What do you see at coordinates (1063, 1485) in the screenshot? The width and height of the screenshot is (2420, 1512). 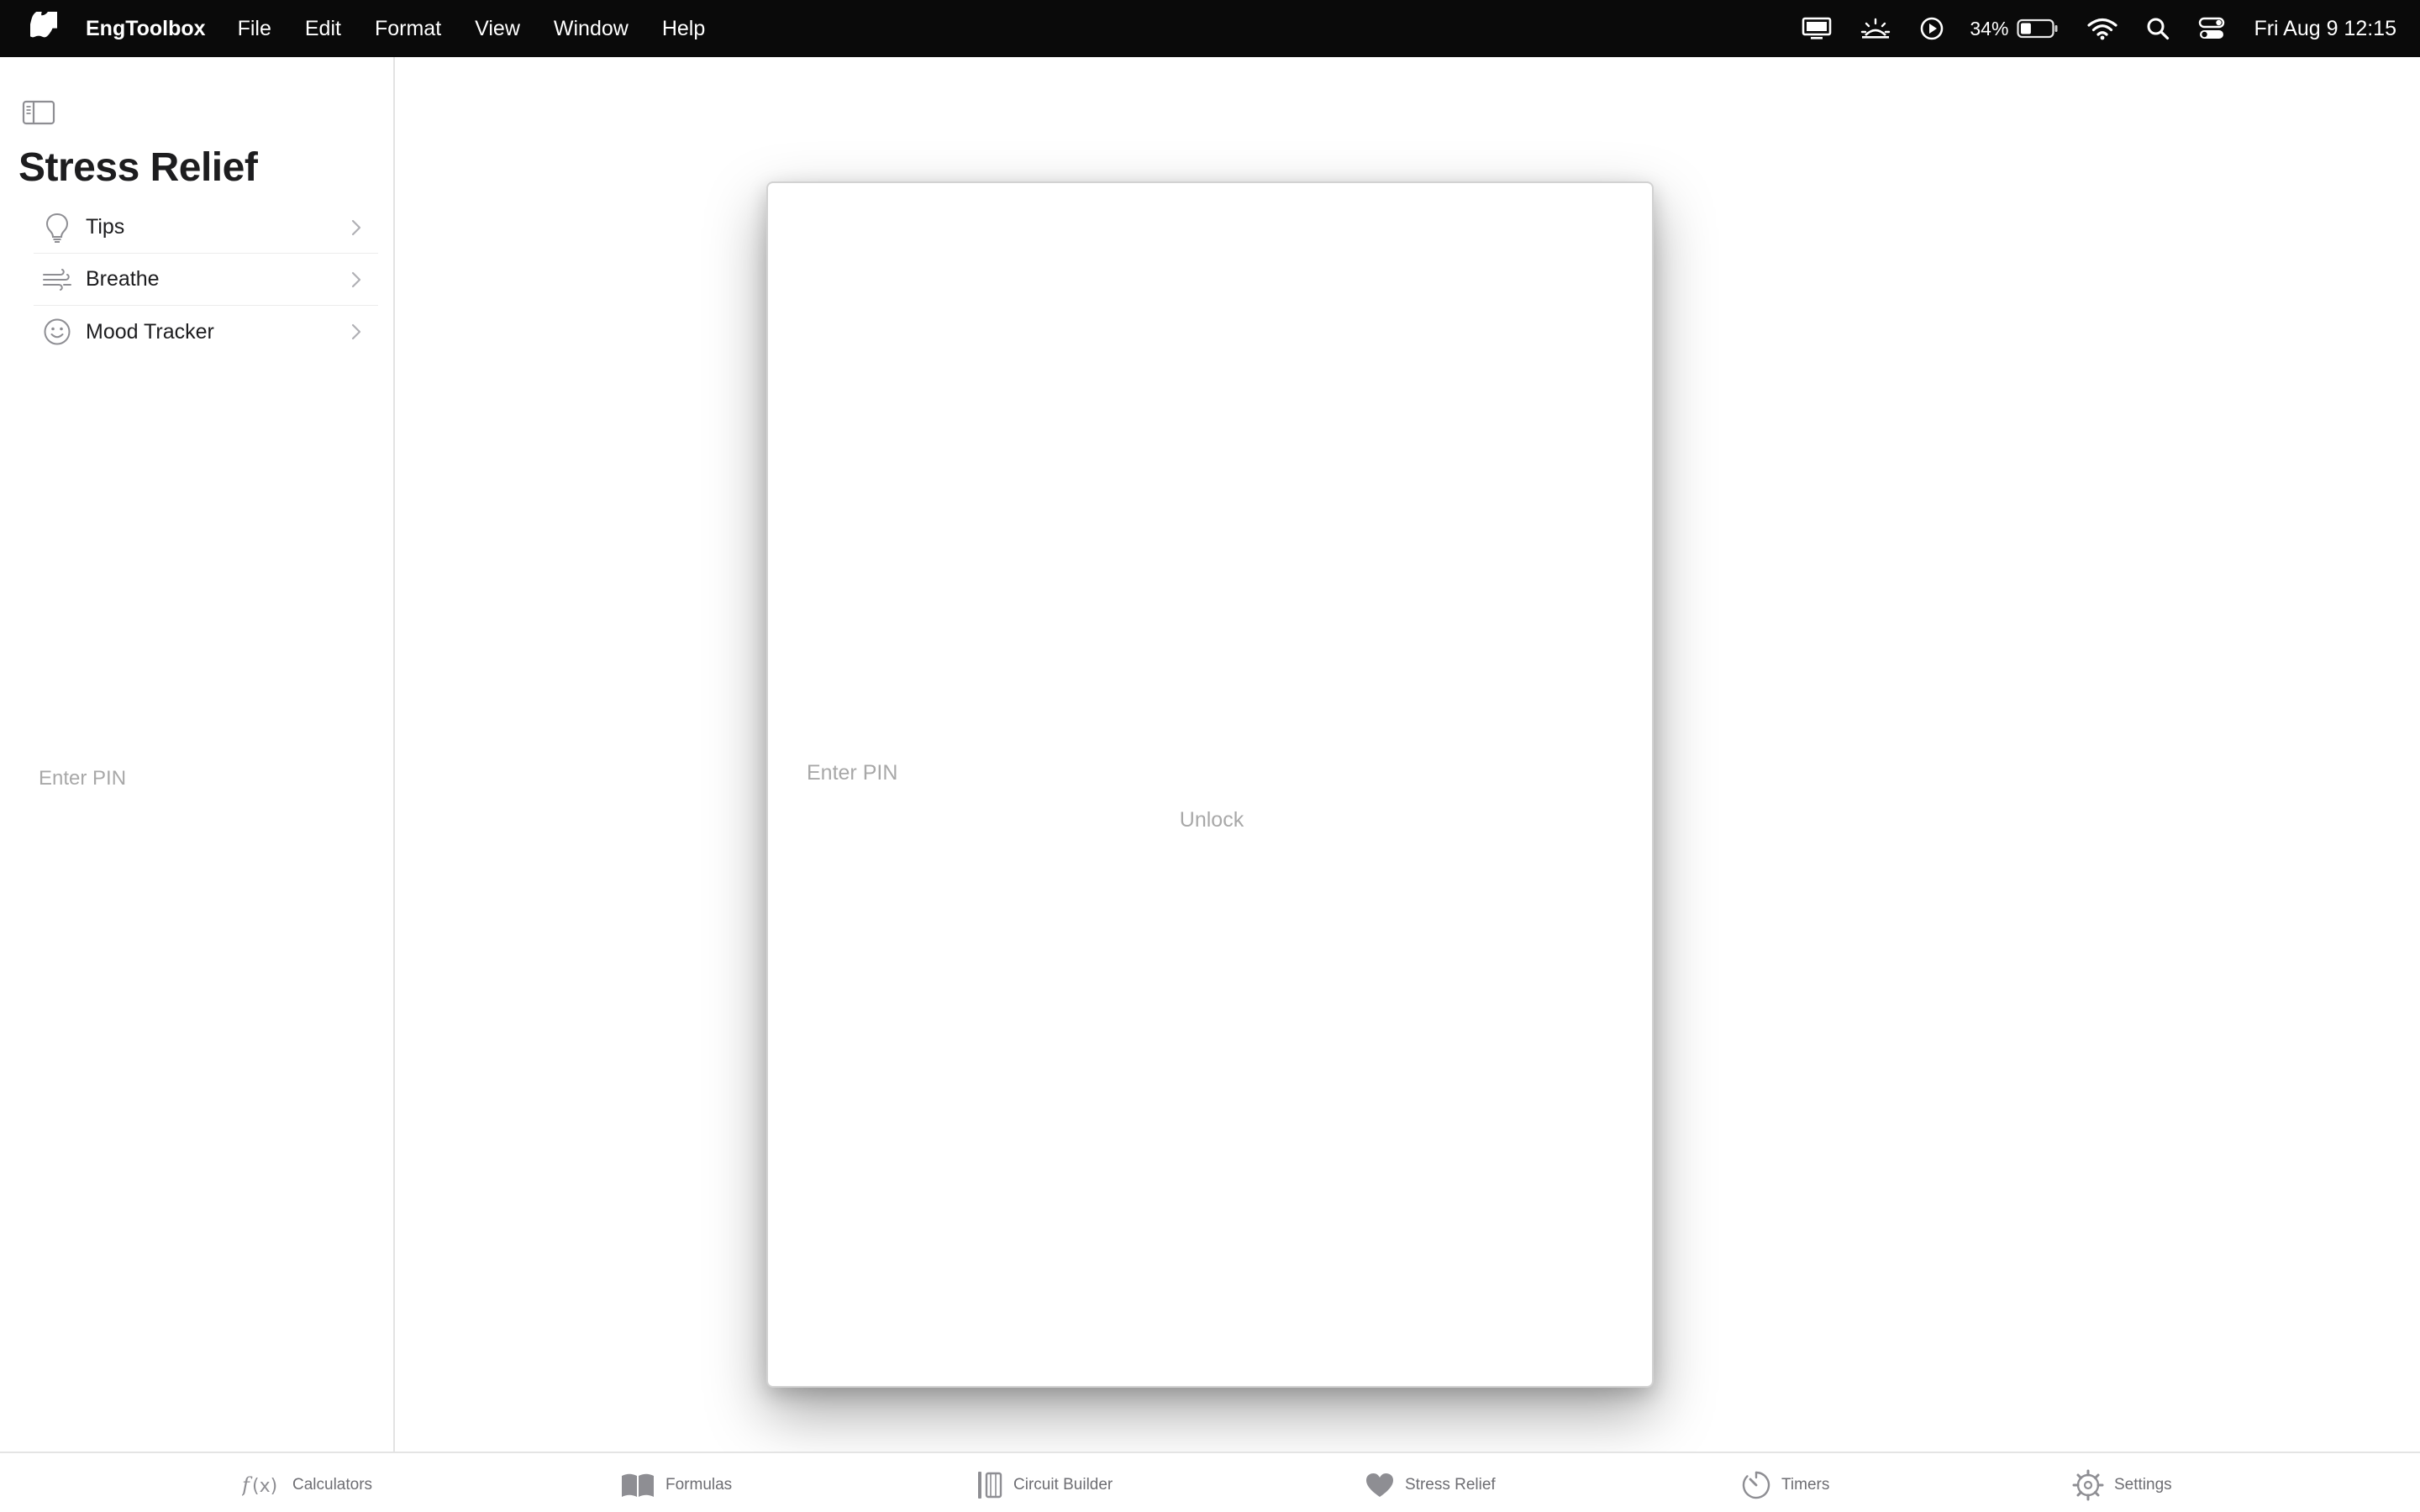 I see `tab-label: Circuit Builder` at bounding box center [1063, 1485].